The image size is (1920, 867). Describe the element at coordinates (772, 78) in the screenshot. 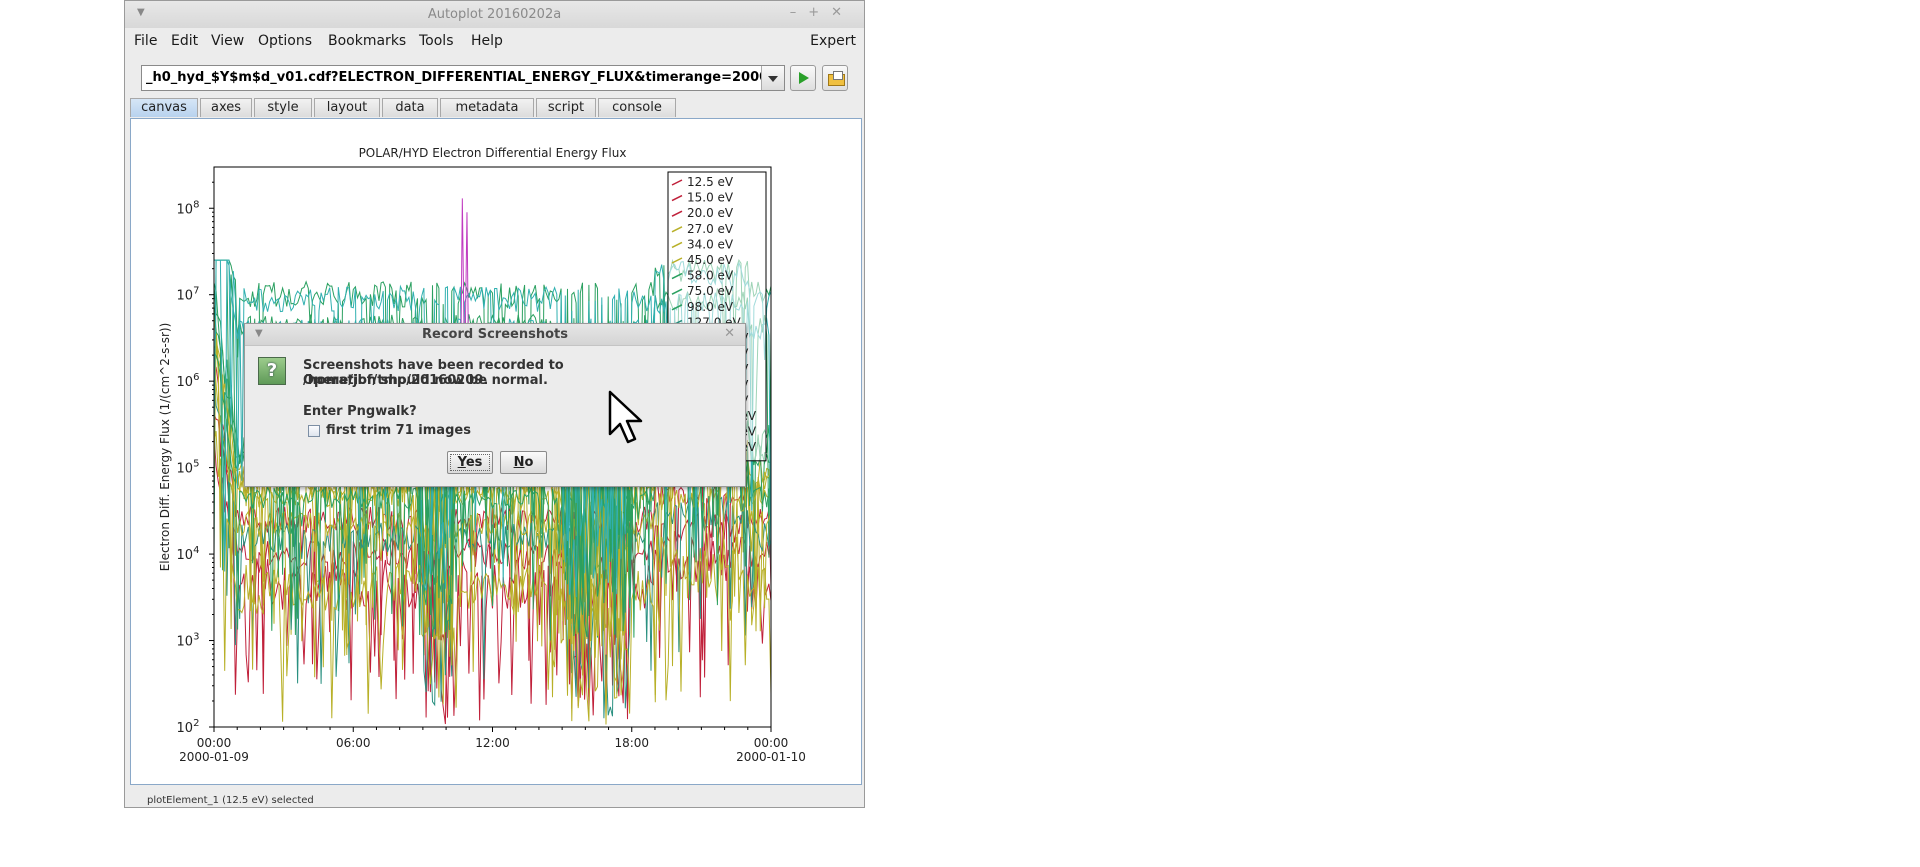

I see `chevron-down-icon` at that location.